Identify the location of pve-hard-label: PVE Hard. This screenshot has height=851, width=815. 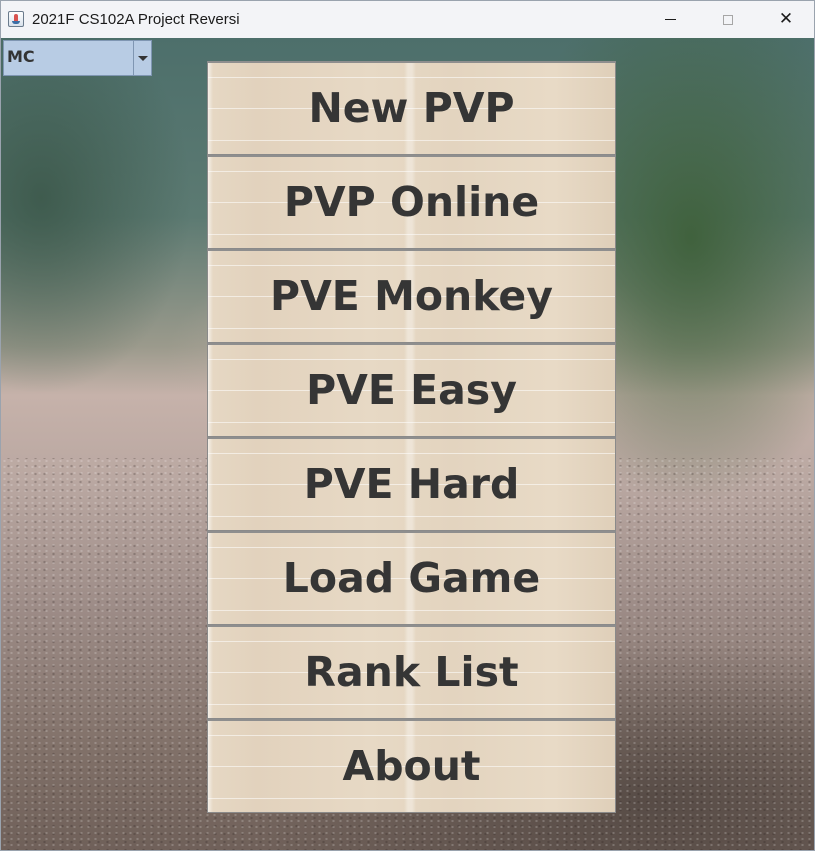
(411, 484).